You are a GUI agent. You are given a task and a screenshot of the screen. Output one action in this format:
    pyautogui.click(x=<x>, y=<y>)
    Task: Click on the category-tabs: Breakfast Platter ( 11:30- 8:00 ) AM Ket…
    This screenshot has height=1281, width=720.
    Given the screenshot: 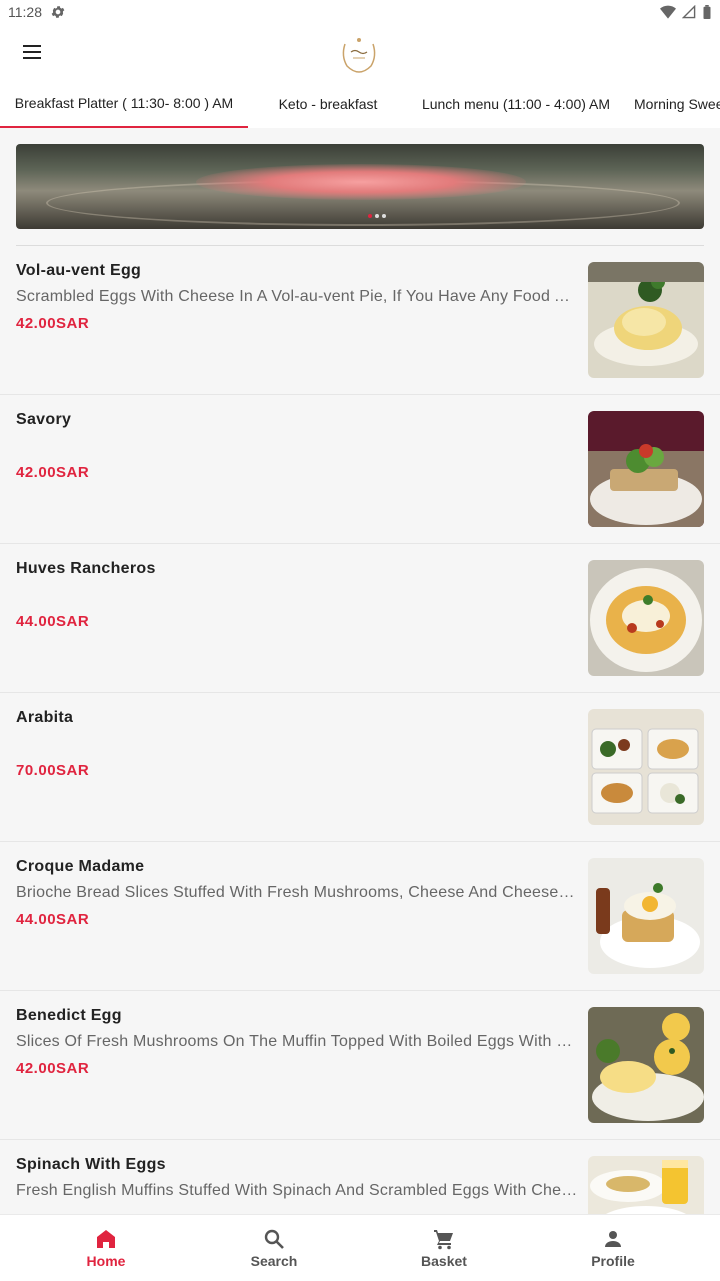 What is the action you would take?
    pyautogui.click(x=360, y=104)
    